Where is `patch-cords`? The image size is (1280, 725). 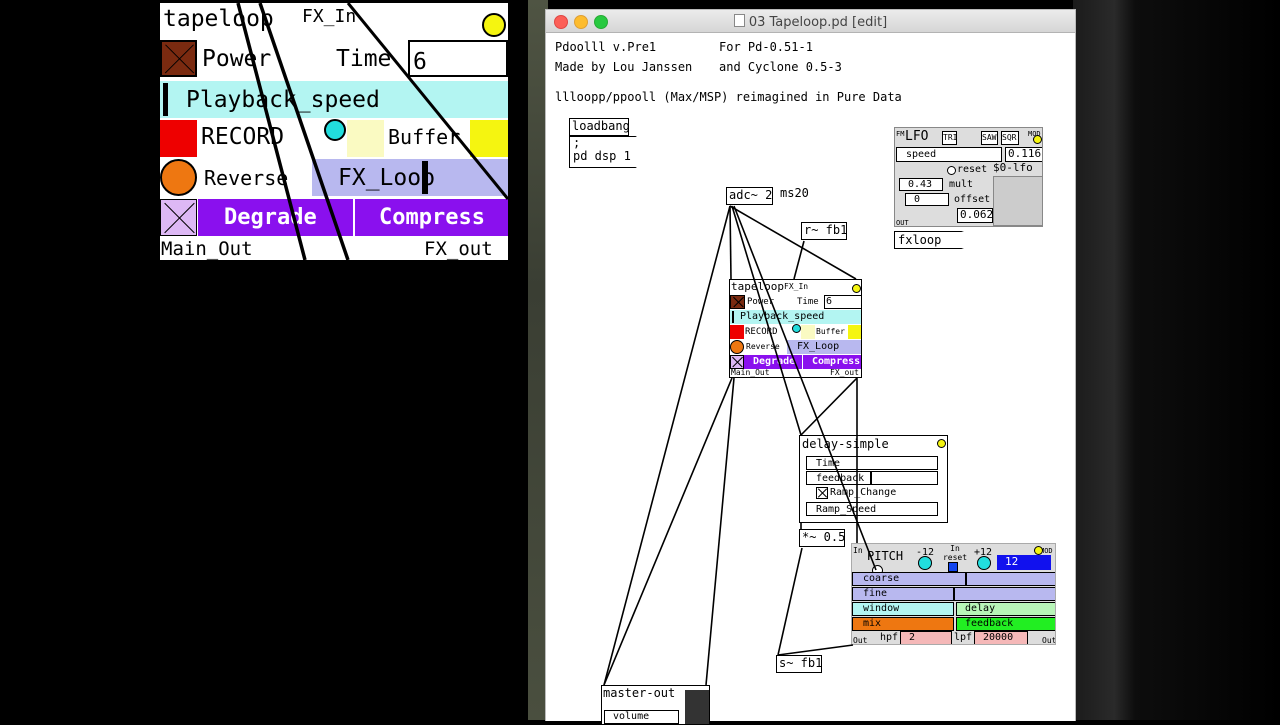
patch-cords is located at coordinates (740, 445).